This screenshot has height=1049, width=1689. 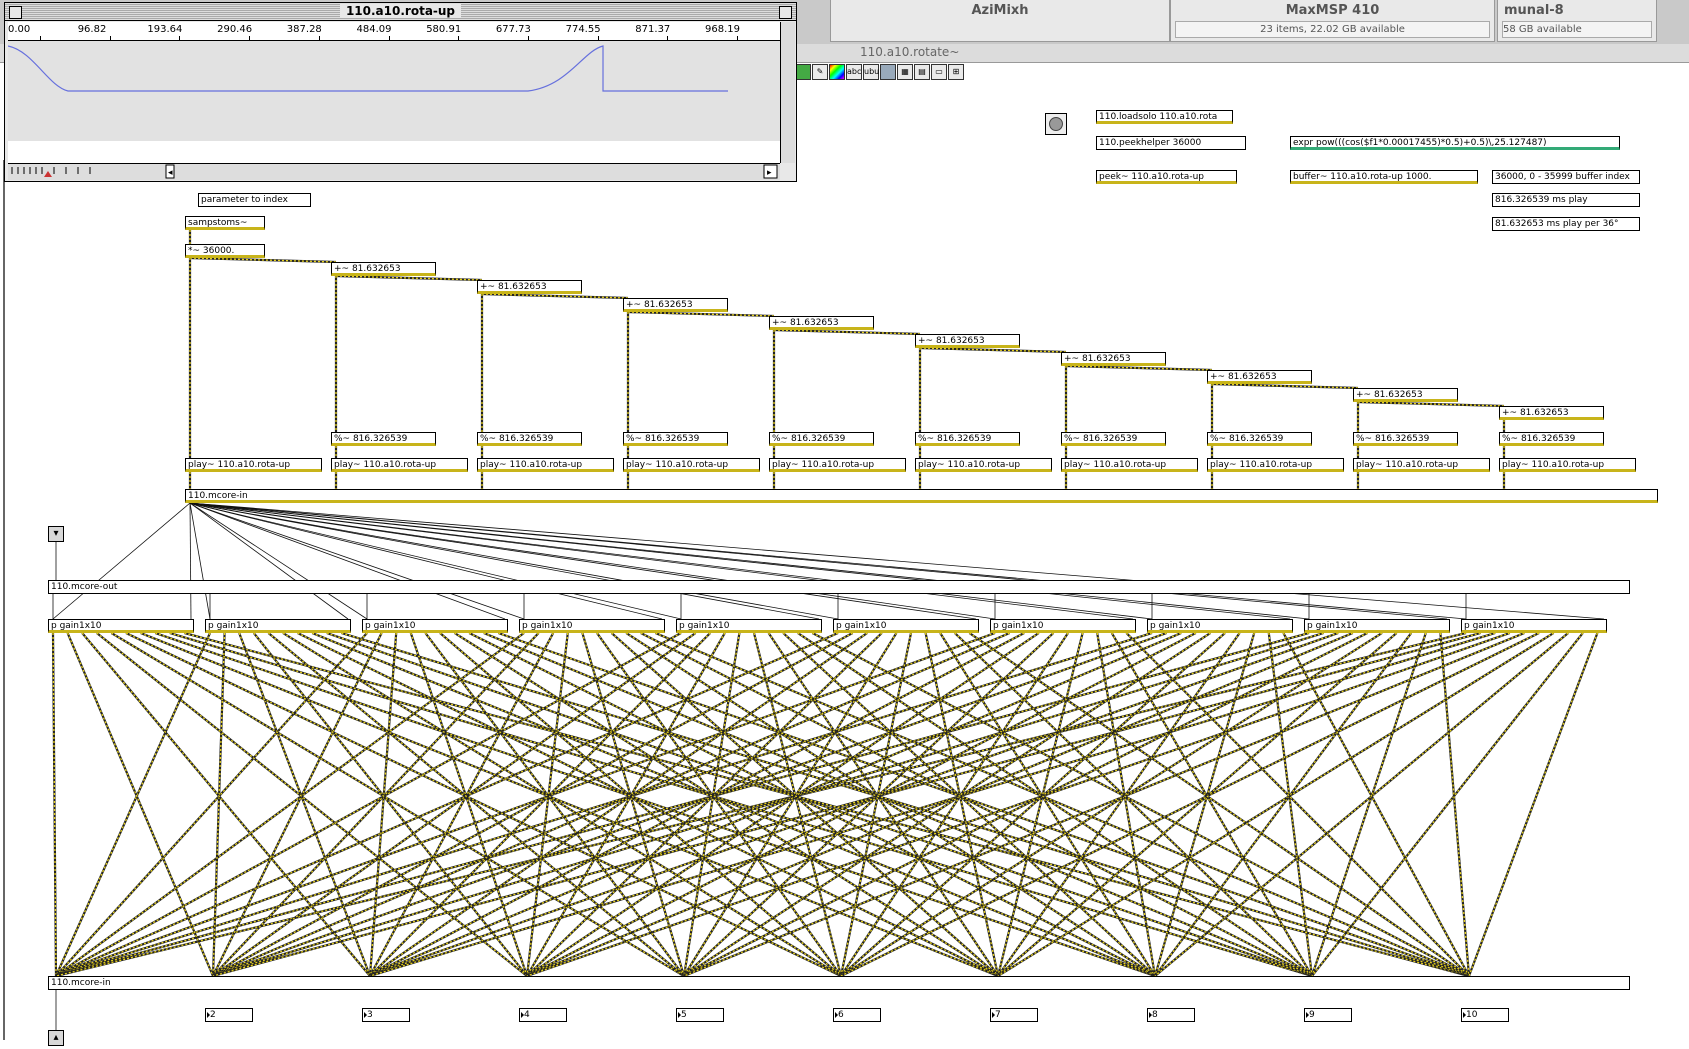 What do you see at coordinates (691, 465) in the screenshot?
I see `play-object-4: play~ 110.a10.rota-up` at bounding box center [691, 465].